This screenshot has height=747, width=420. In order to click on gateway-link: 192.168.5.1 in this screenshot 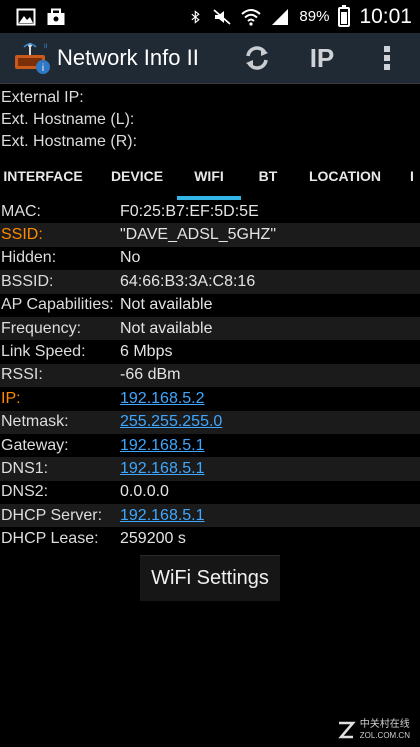, I will do `click(162, 446)`.